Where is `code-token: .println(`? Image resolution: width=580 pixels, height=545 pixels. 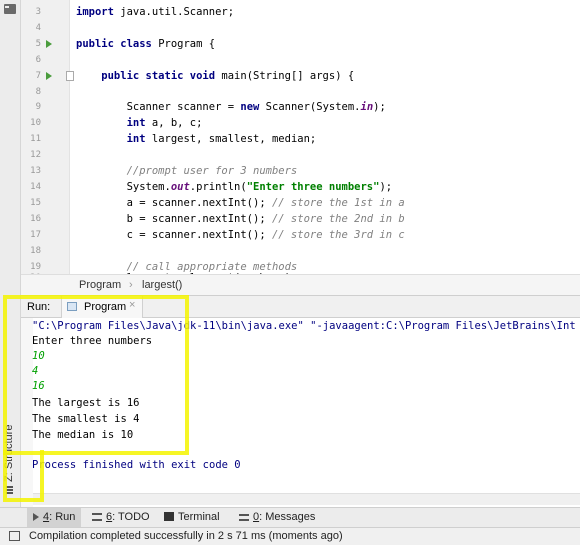 code-token: .println( is located at coordinates (218, 187).